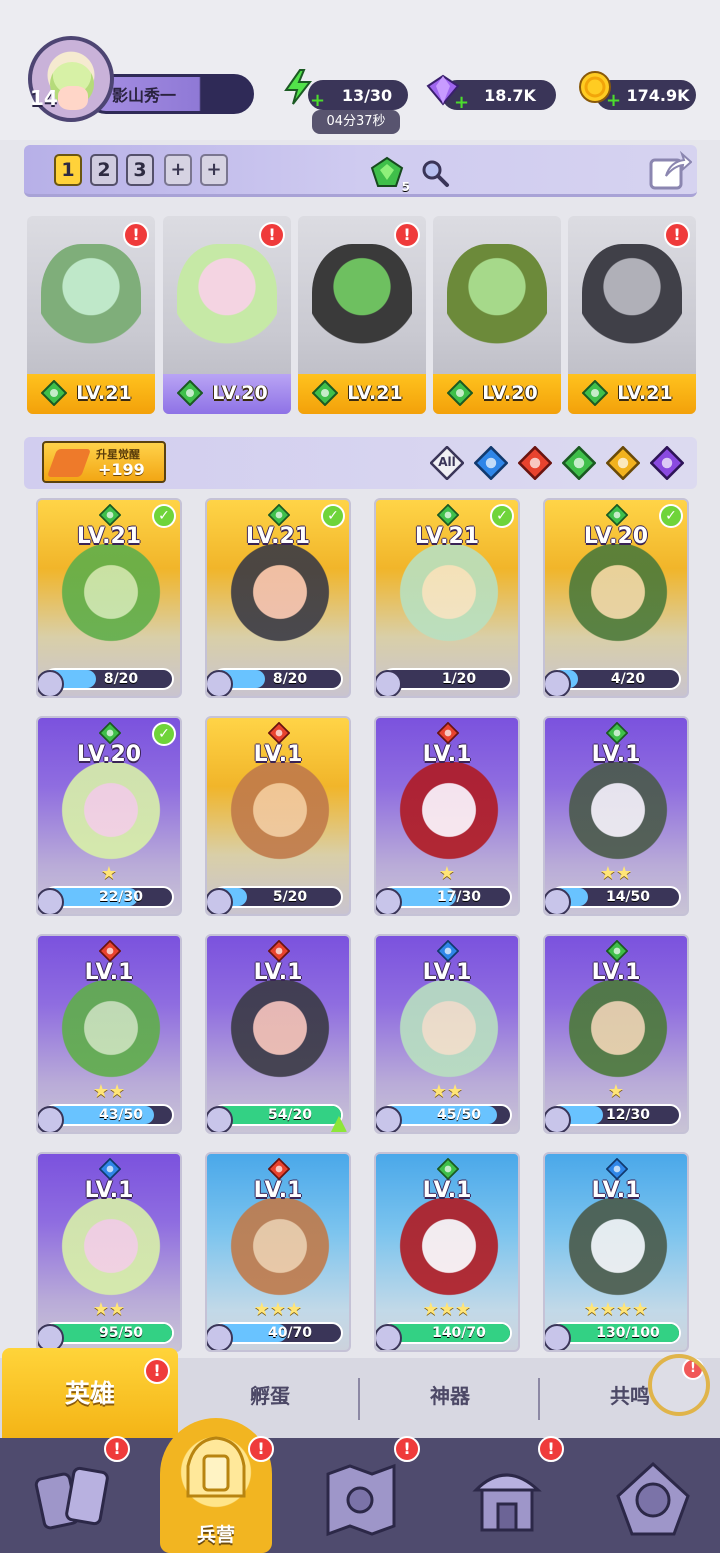  What do you see at coordinates (356, 122) in the screenshot?
I see `energy-timer: 04分37秒` at bounding box center [356, 122].